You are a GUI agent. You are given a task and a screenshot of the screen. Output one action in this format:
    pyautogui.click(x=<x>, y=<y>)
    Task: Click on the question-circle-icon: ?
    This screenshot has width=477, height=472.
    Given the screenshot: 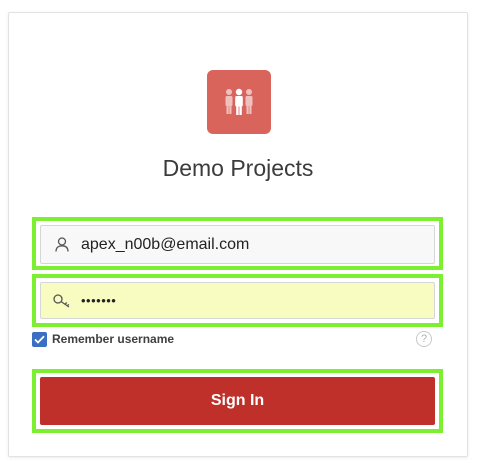 What is the action you would take?
    pyautogui.click(x=424, y=339)
    